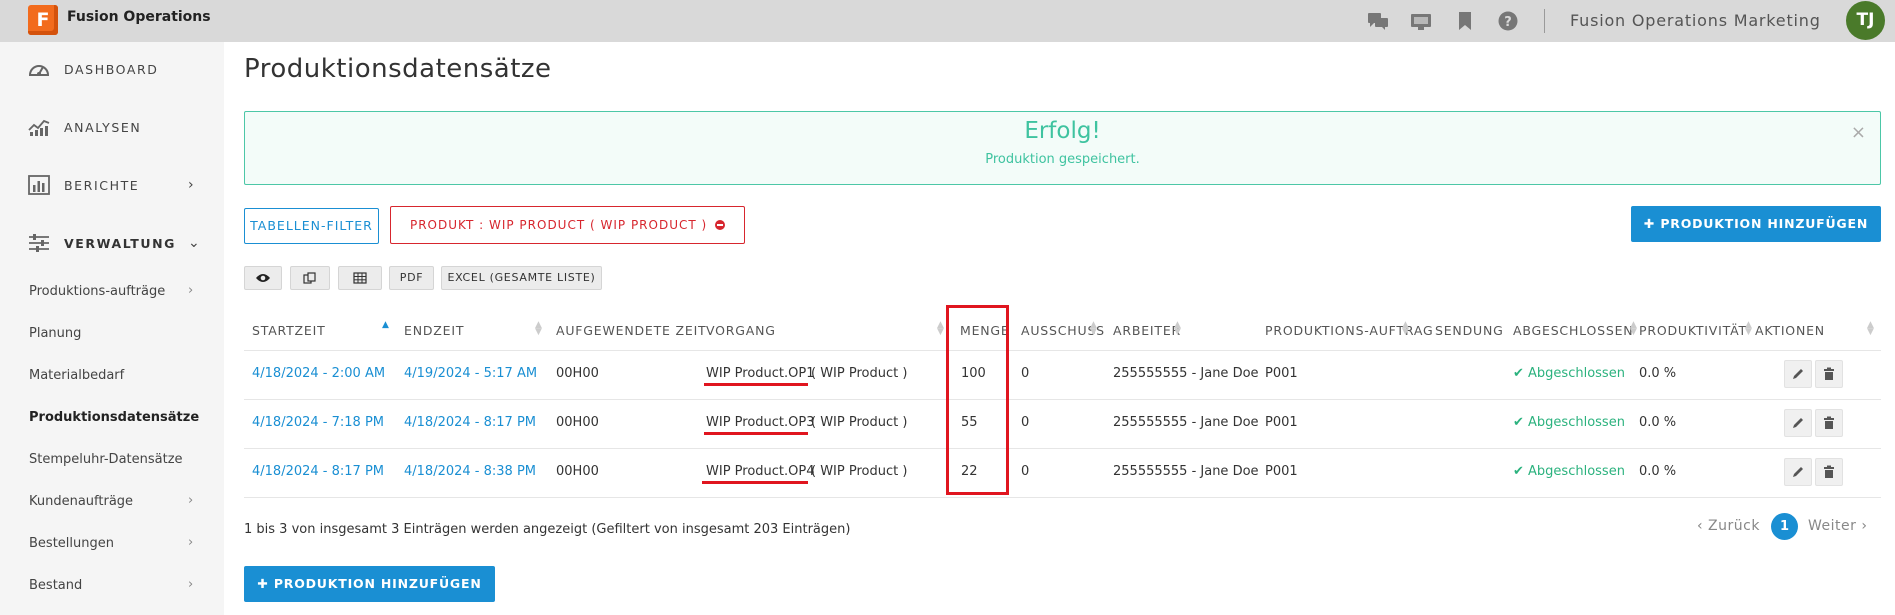 The height and width of the screenshot is (615, 1895). Describe the element at coordinates (1147, 330) in the screenshot. I see `col-header-worker: ARBEITER` at that location.